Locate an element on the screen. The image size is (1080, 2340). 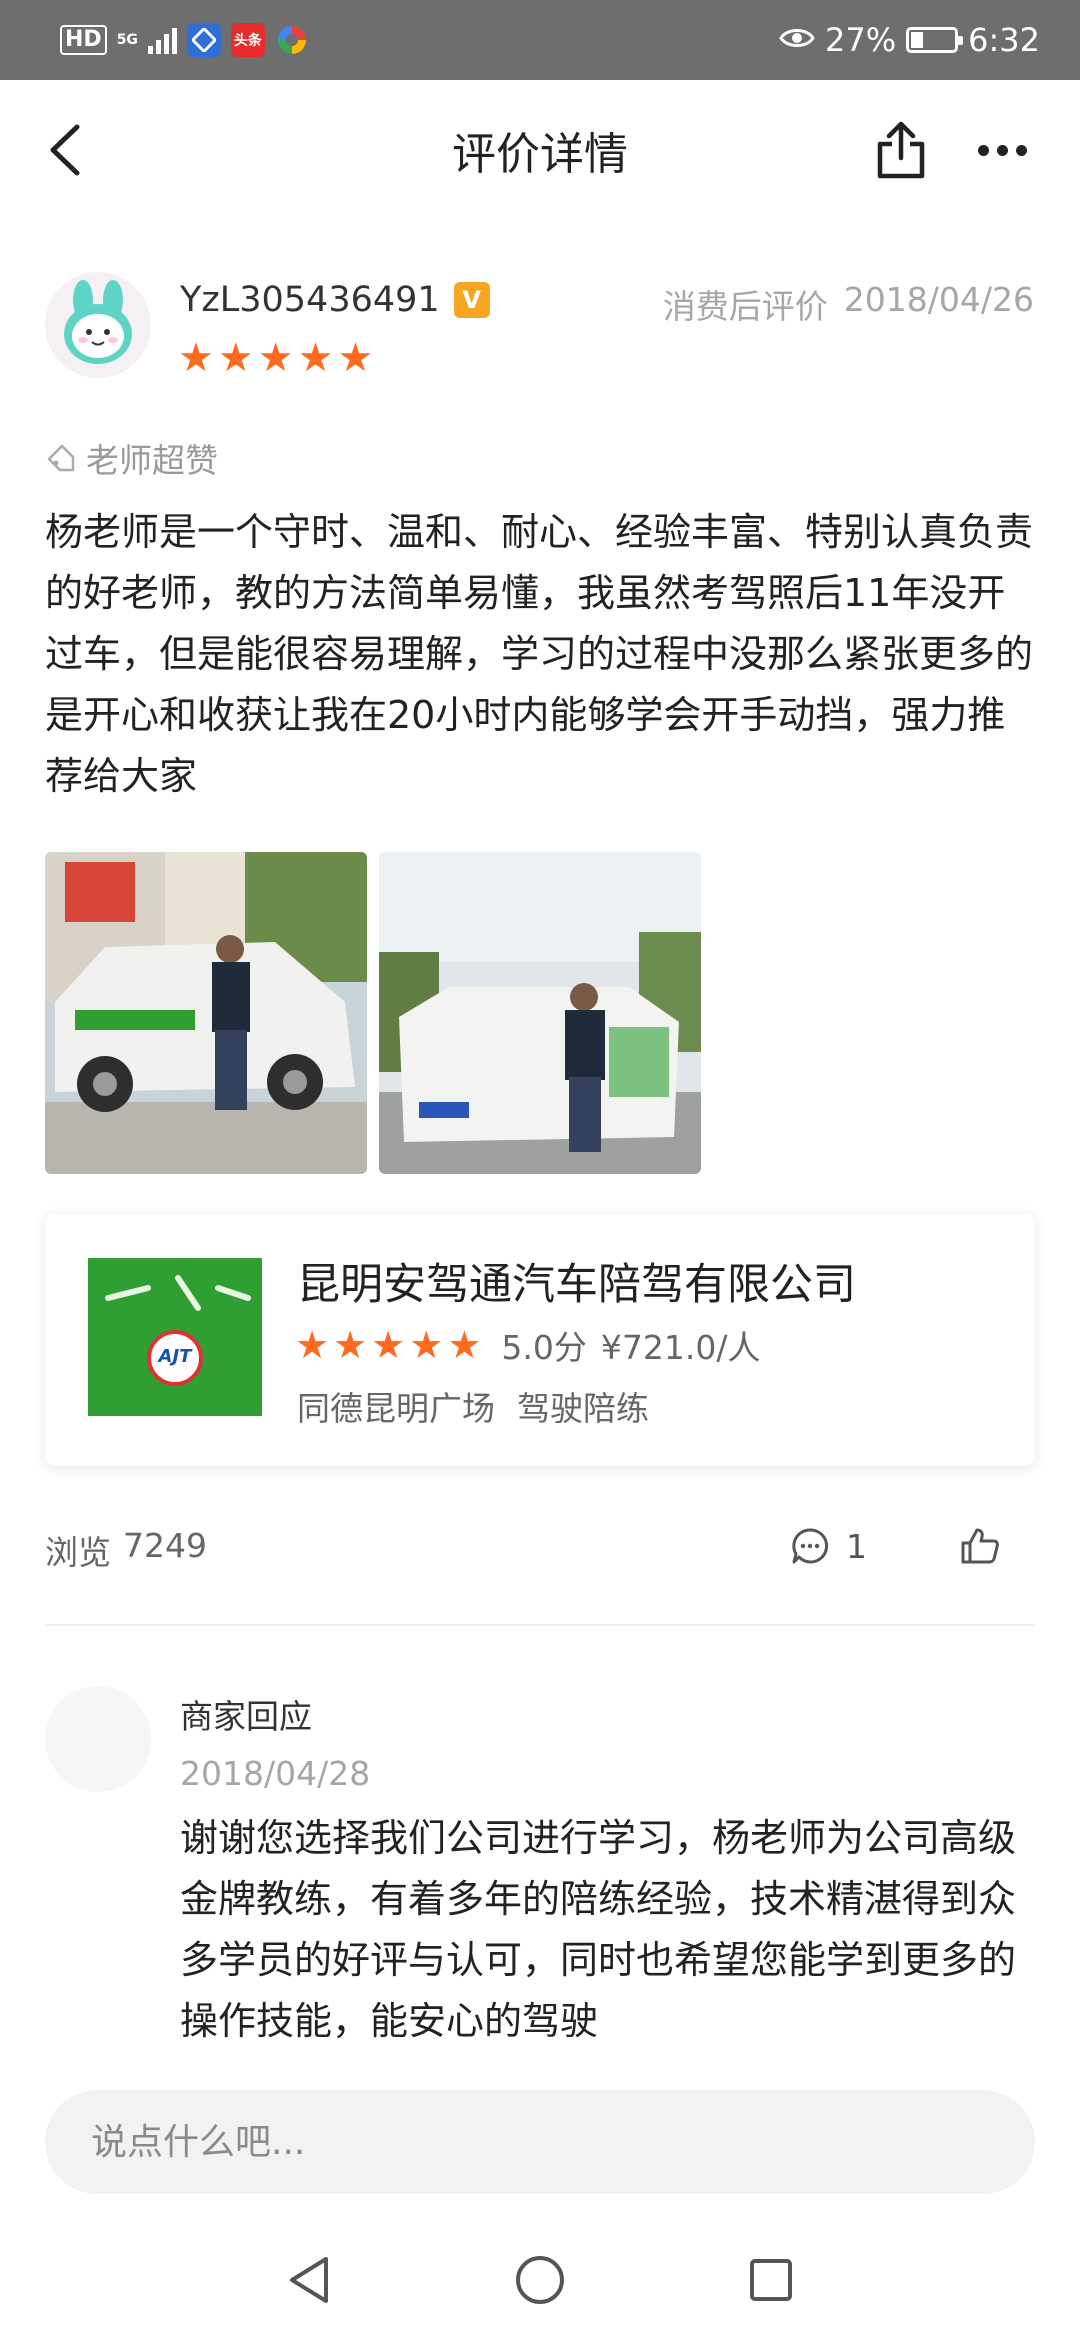
nav-back-button is located at coordinates (309, 2280).